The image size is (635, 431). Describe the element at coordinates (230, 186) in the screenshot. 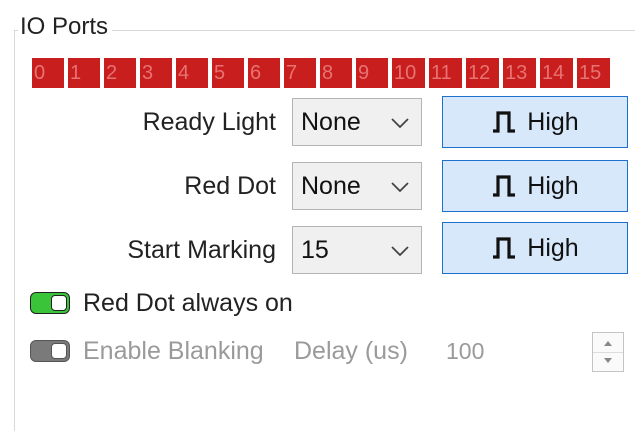

I see `red-dot-label: Red Dot` at that location.